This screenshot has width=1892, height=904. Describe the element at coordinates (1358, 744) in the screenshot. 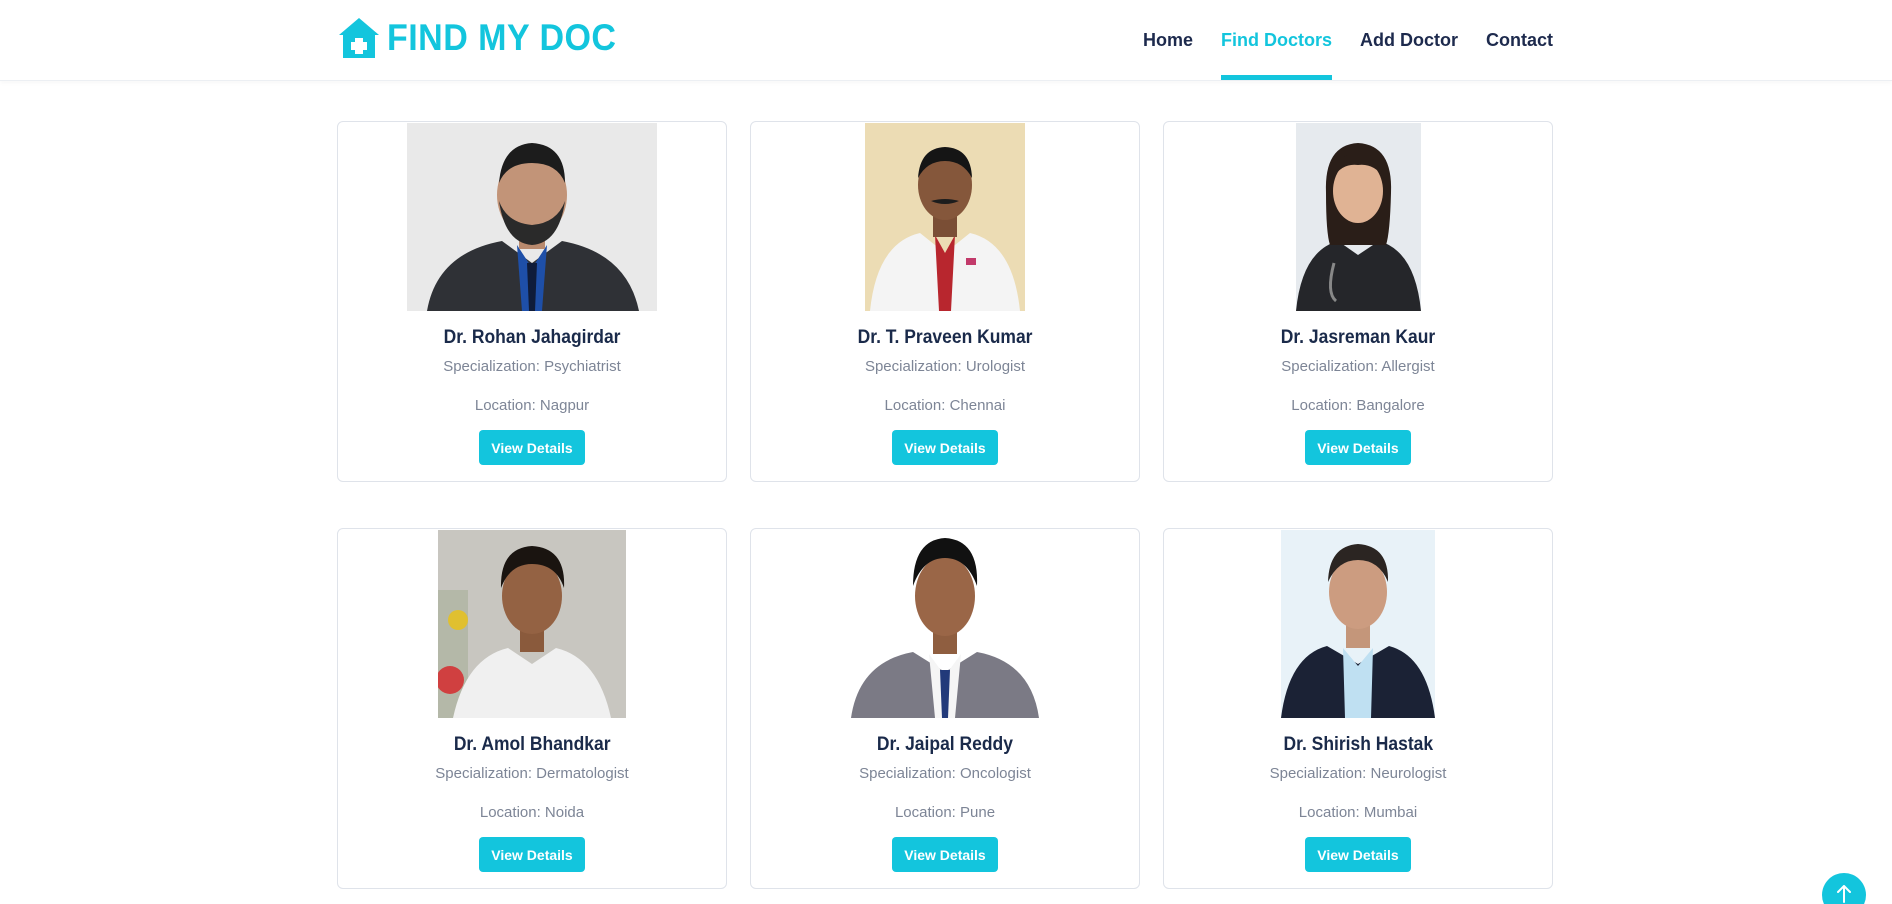

I see `doctor-name: Dr. Shirish Hastak` at that location.